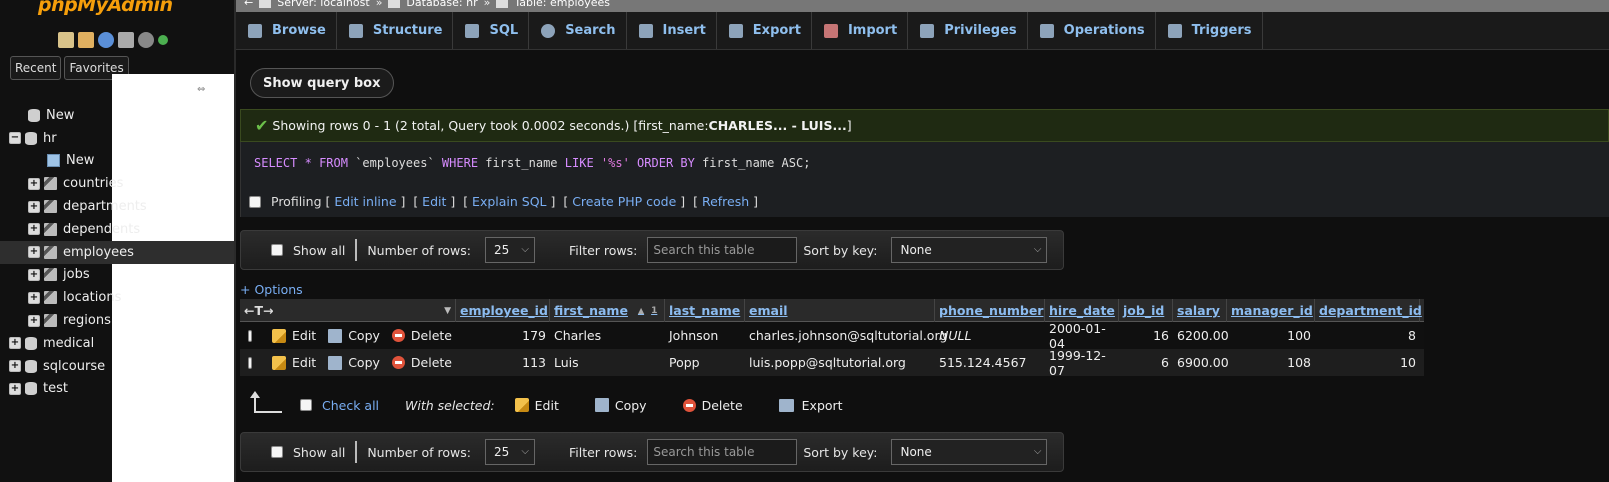 Image resolution: width=1609 pixels, height=482 pixels. I want to click on header-job-id: job_id, so click(1146, 310).